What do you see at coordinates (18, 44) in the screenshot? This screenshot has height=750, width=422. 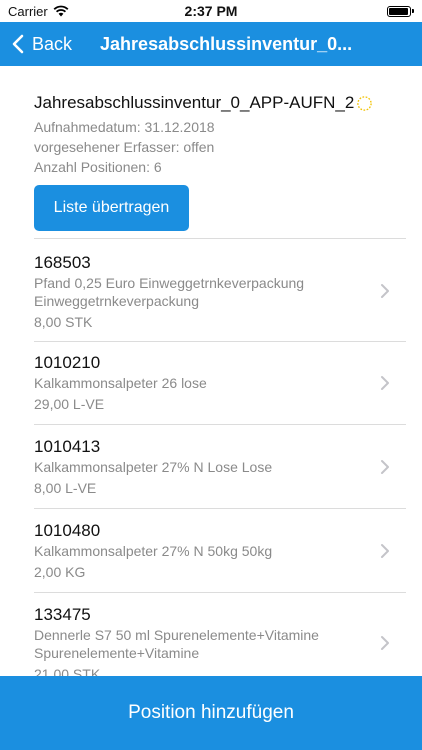 I see `chevron-left-icon` at bounding box center [18, 44].